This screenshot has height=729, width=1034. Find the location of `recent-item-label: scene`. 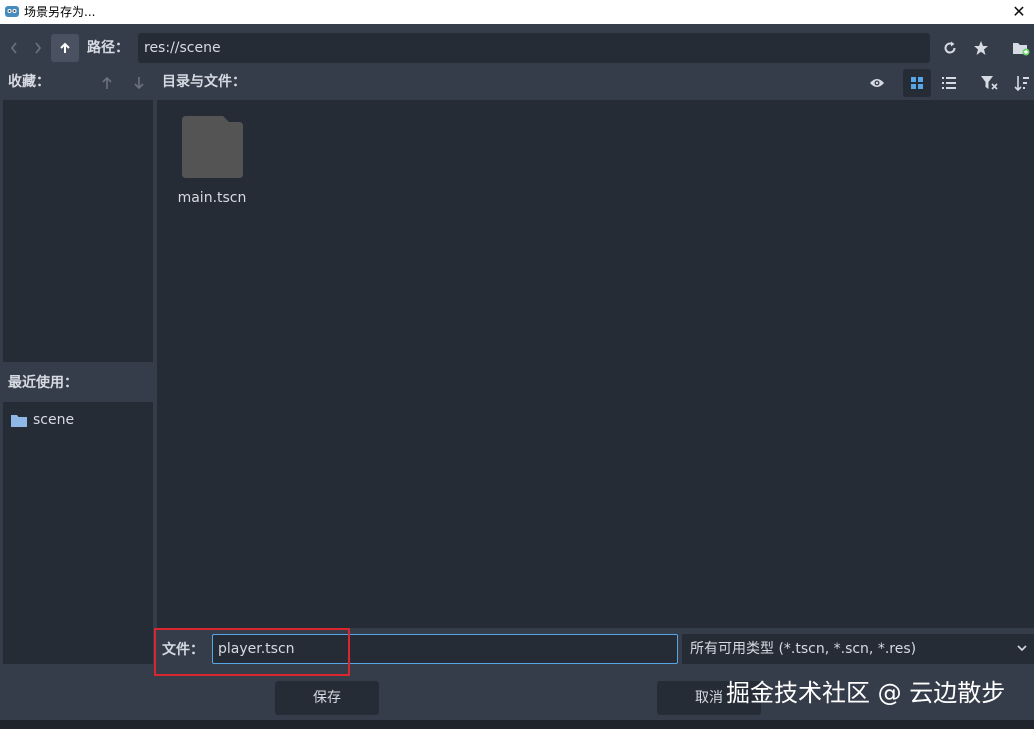

recent-item-label: scene is located at coordinates (54, 420).